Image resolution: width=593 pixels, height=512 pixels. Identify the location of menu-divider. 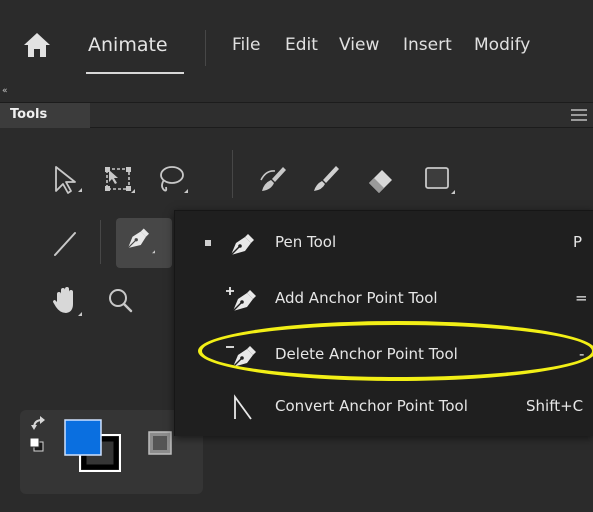
(205, 48).